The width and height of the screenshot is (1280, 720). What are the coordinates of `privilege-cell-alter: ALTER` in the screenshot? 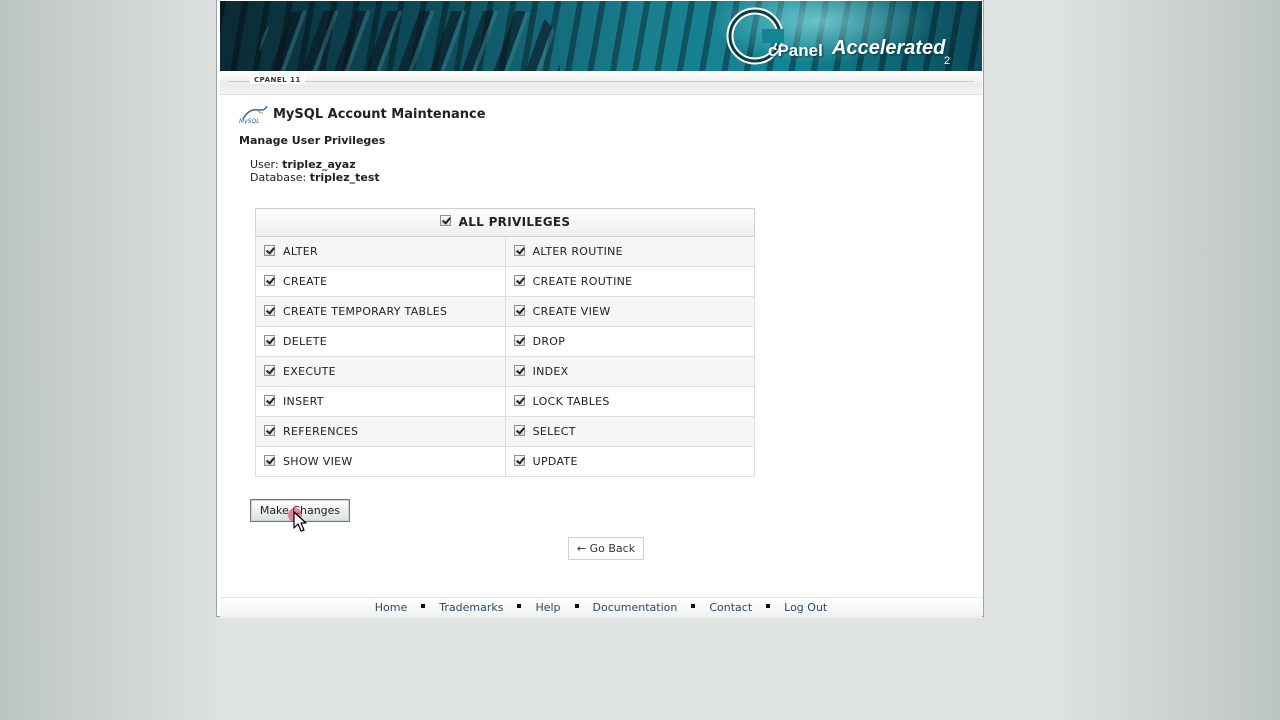 It's located at (380, 251).